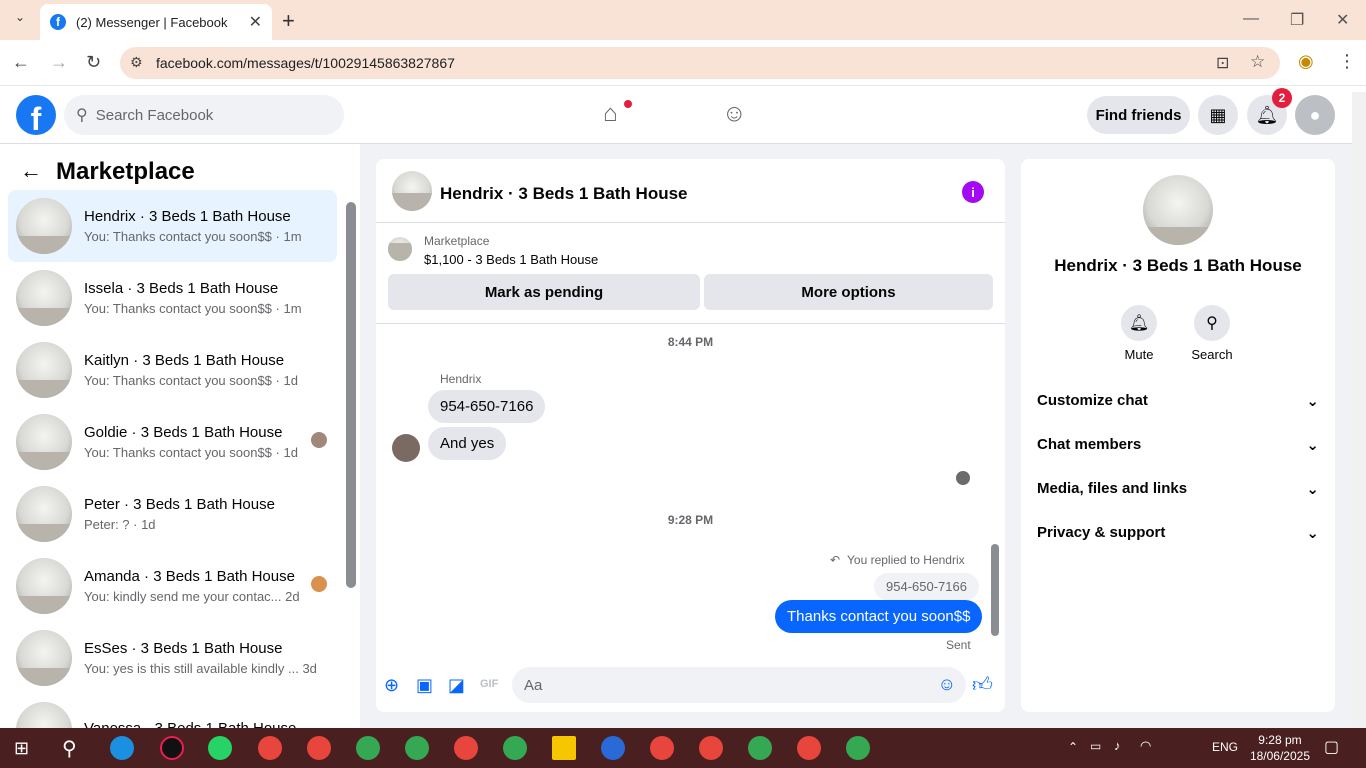 This screenshot has width=1366, height=768. Describe the element at coordinates (1315, 115) in the screenshot. I see `account-avatar-icon: ●` at that location.